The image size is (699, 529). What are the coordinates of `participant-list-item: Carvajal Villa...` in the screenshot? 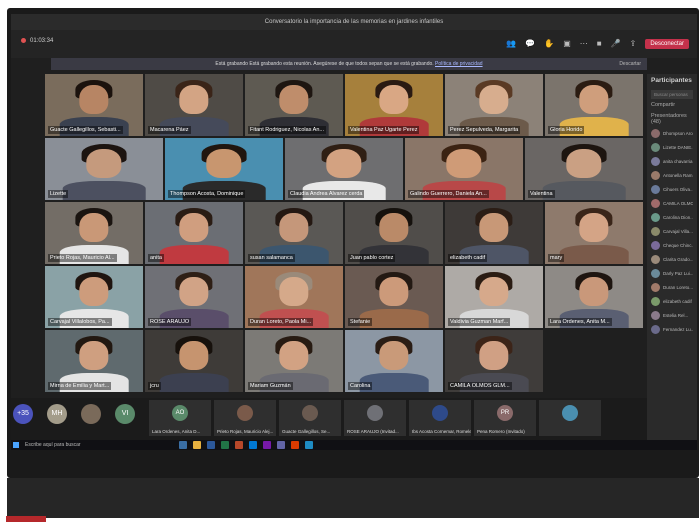 It's located at (672, 231).